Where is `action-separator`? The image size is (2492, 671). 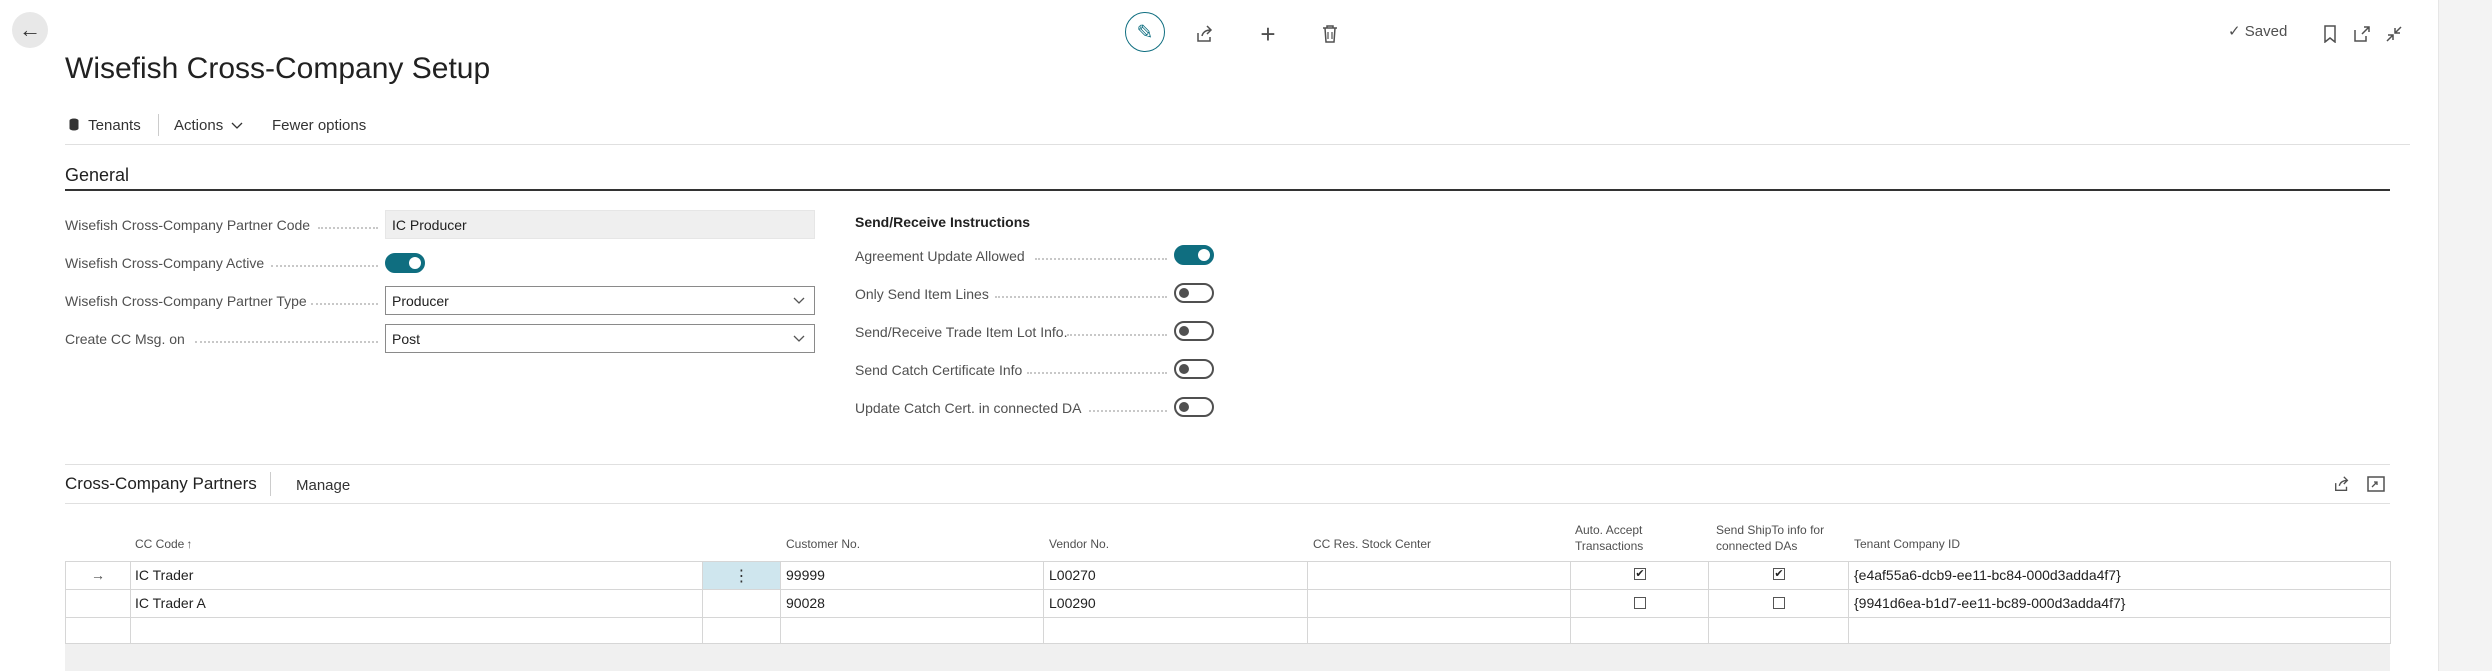 action-separator is located at coordinates (158, 125).